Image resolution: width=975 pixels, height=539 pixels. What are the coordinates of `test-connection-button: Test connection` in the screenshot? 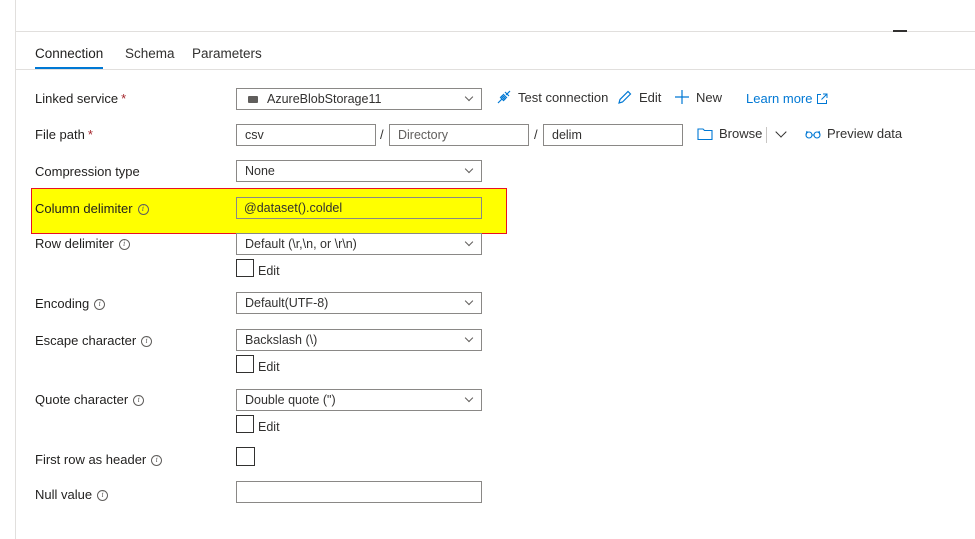 It's located at (552, 97).